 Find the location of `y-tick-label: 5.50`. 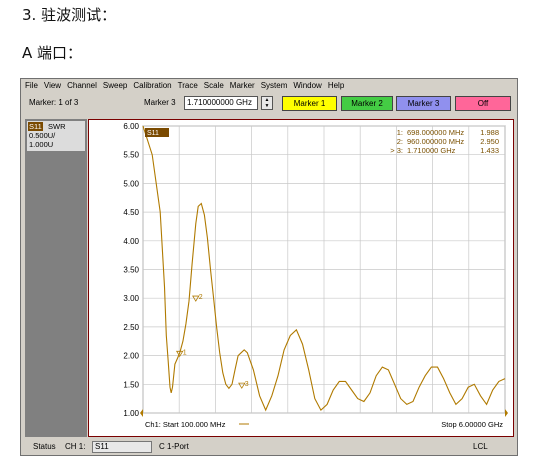

y-tick-label: 5.50 is located at coordinates (131, 155).